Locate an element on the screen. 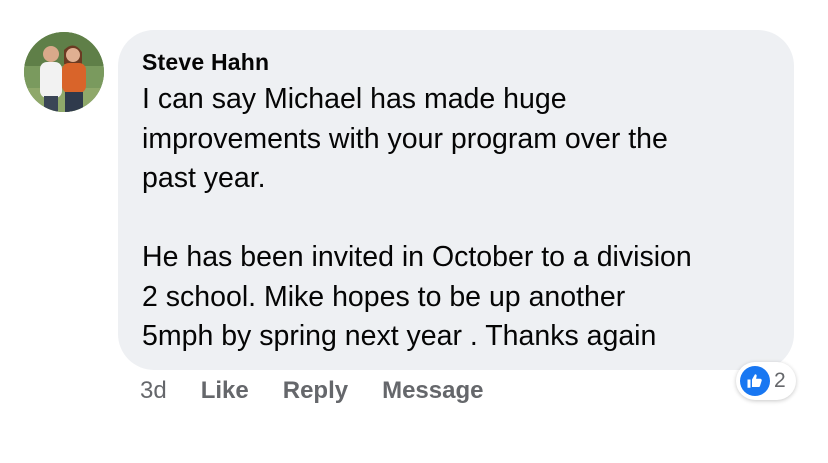 This screenshot has width=828, height=463. reply-button: Reply is located at coordinates (315, 391).